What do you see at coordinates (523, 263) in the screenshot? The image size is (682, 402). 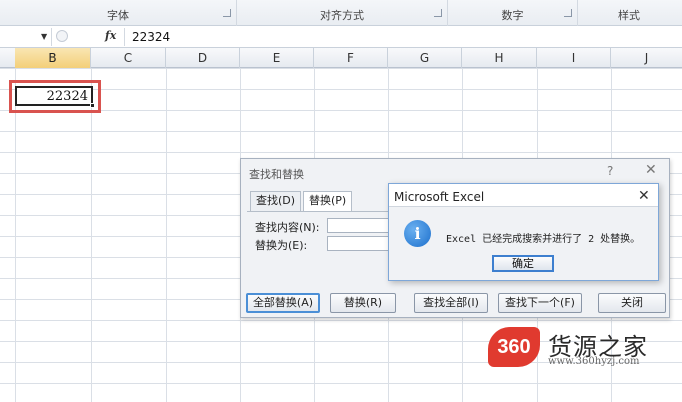 I see `ok-button: 确定` at bounding box center [523, 263].